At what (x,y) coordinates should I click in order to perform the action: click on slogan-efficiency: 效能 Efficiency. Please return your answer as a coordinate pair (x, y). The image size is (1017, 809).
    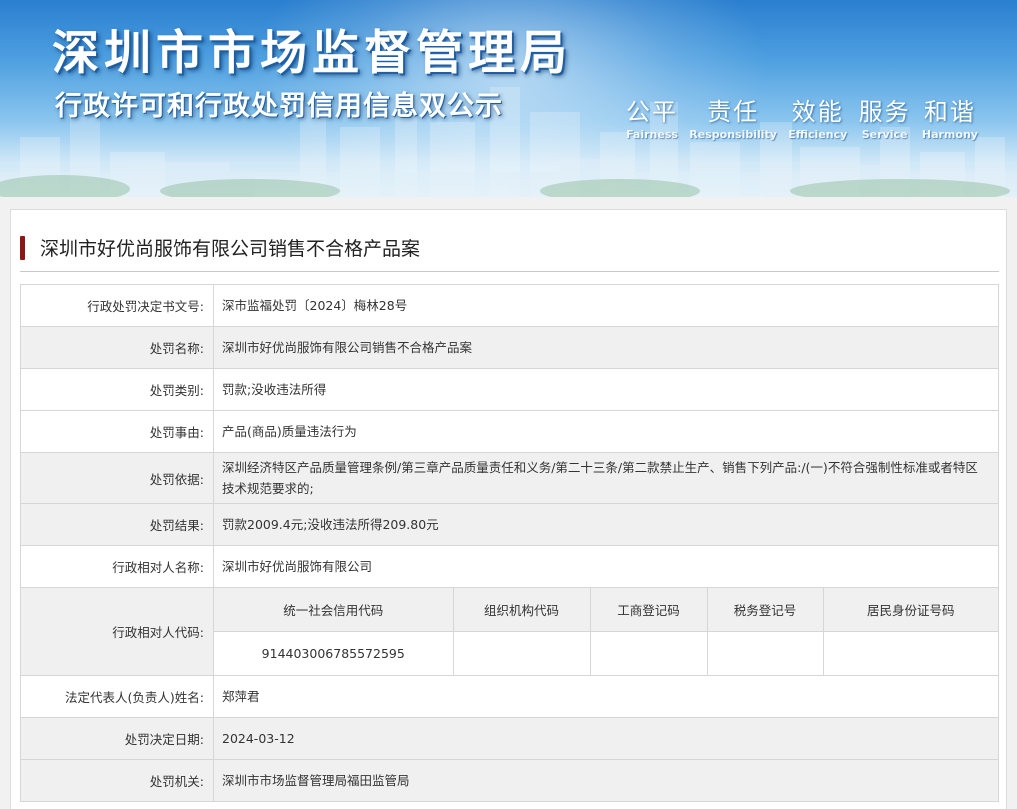
    Looking at the image, I should click on (817, 116).